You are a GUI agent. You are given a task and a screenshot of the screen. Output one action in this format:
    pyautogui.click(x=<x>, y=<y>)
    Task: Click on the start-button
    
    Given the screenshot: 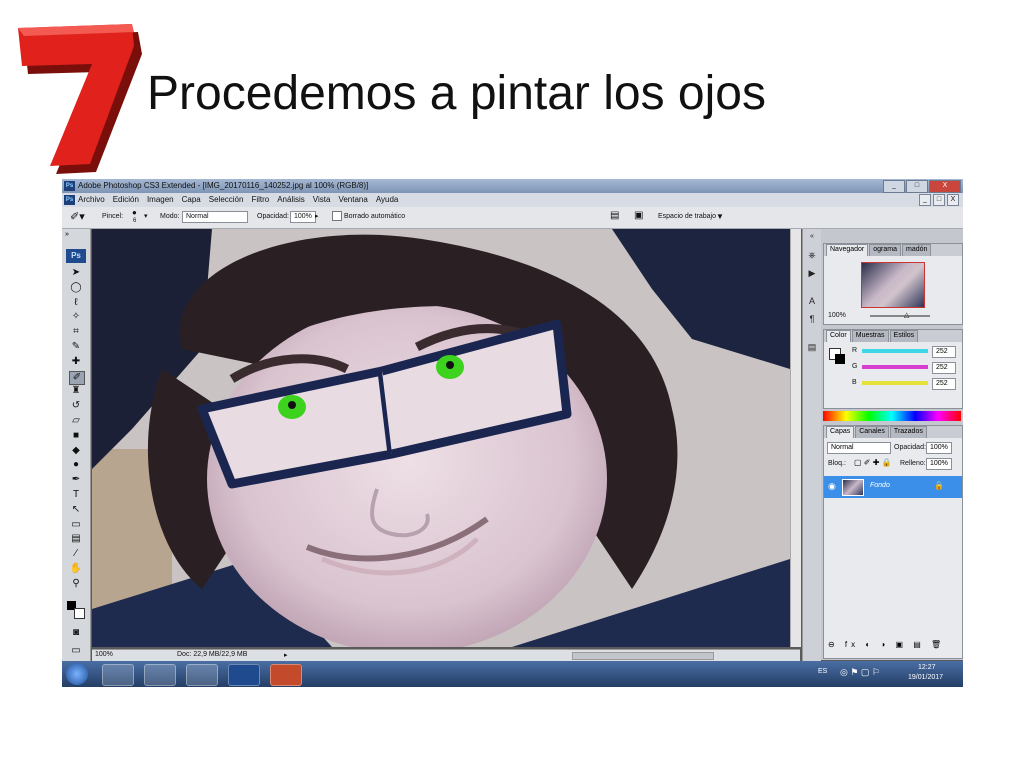 What is the action you would take?
    pyautogui.click(x=77, y=674)
    